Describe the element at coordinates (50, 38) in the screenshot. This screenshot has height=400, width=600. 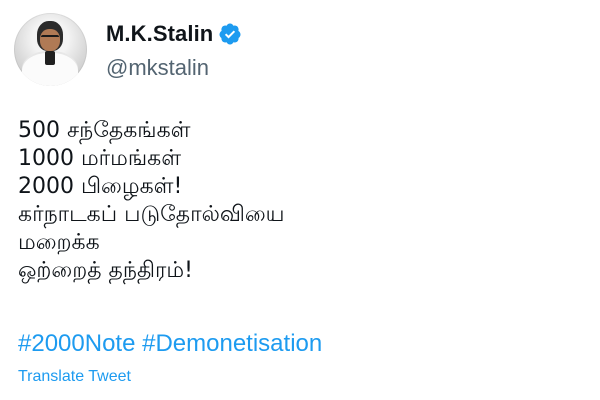
I see `avatar-glasses` at that location.